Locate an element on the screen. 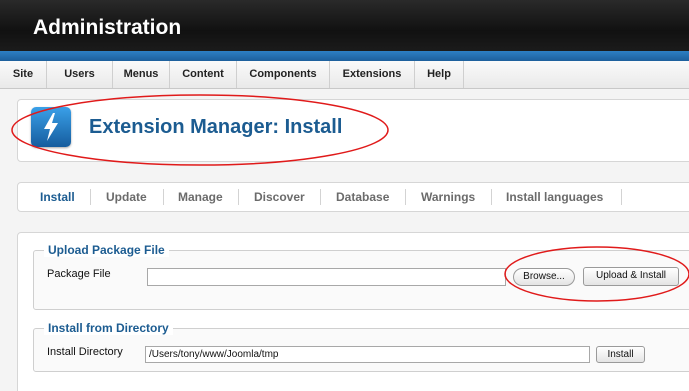  header-title: Administration is located at coordinates (107, 27).